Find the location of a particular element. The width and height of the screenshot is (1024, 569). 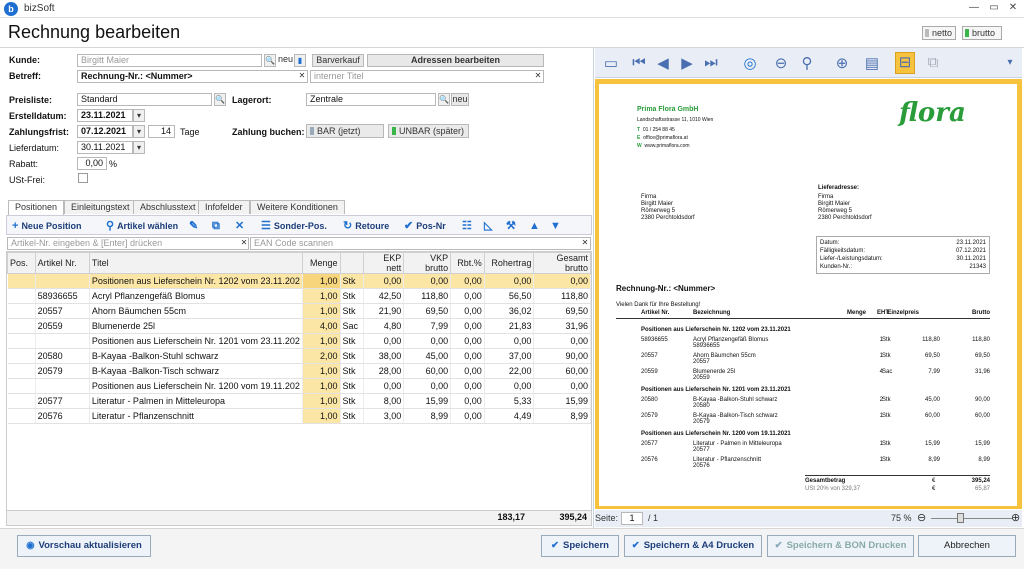

cell-ekp: 28,00 is located at coordinates (384, 371).